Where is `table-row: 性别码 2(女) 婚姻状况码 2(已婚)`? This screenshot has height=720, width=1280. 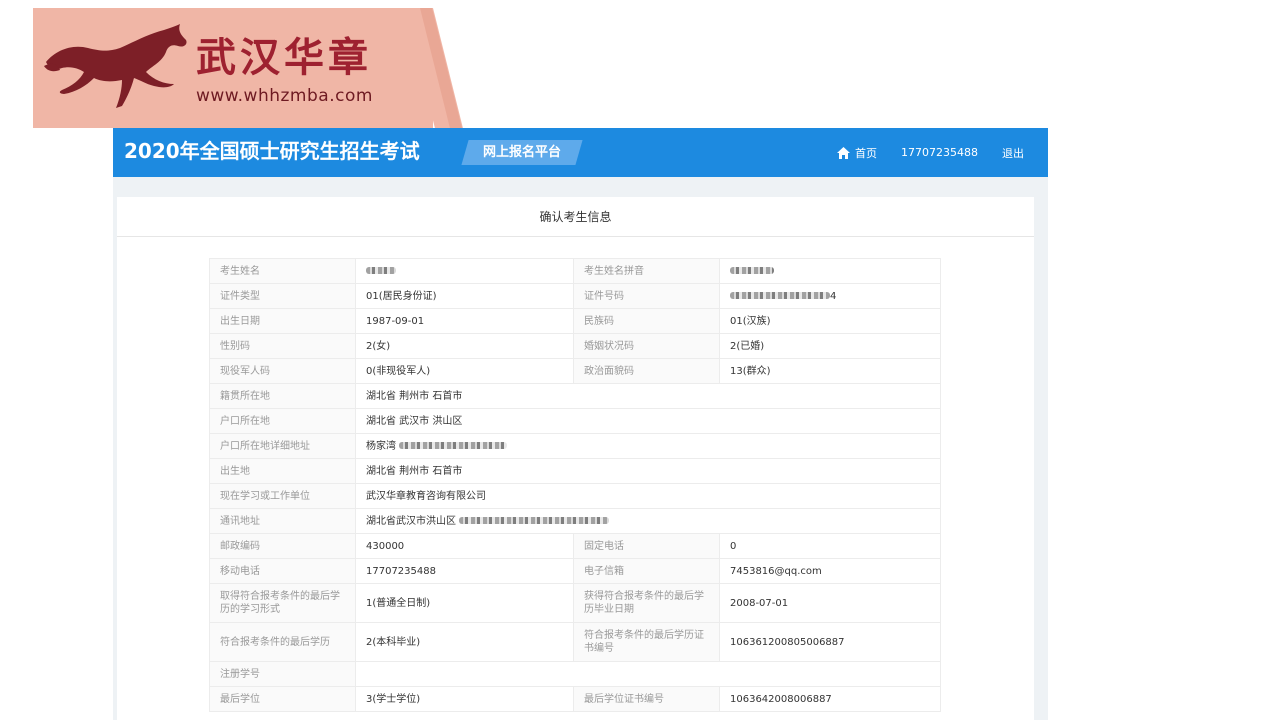
table-row: 性别码 2(女) 婚姻状况码 2(已婚) is located at coordinates (575, 346).